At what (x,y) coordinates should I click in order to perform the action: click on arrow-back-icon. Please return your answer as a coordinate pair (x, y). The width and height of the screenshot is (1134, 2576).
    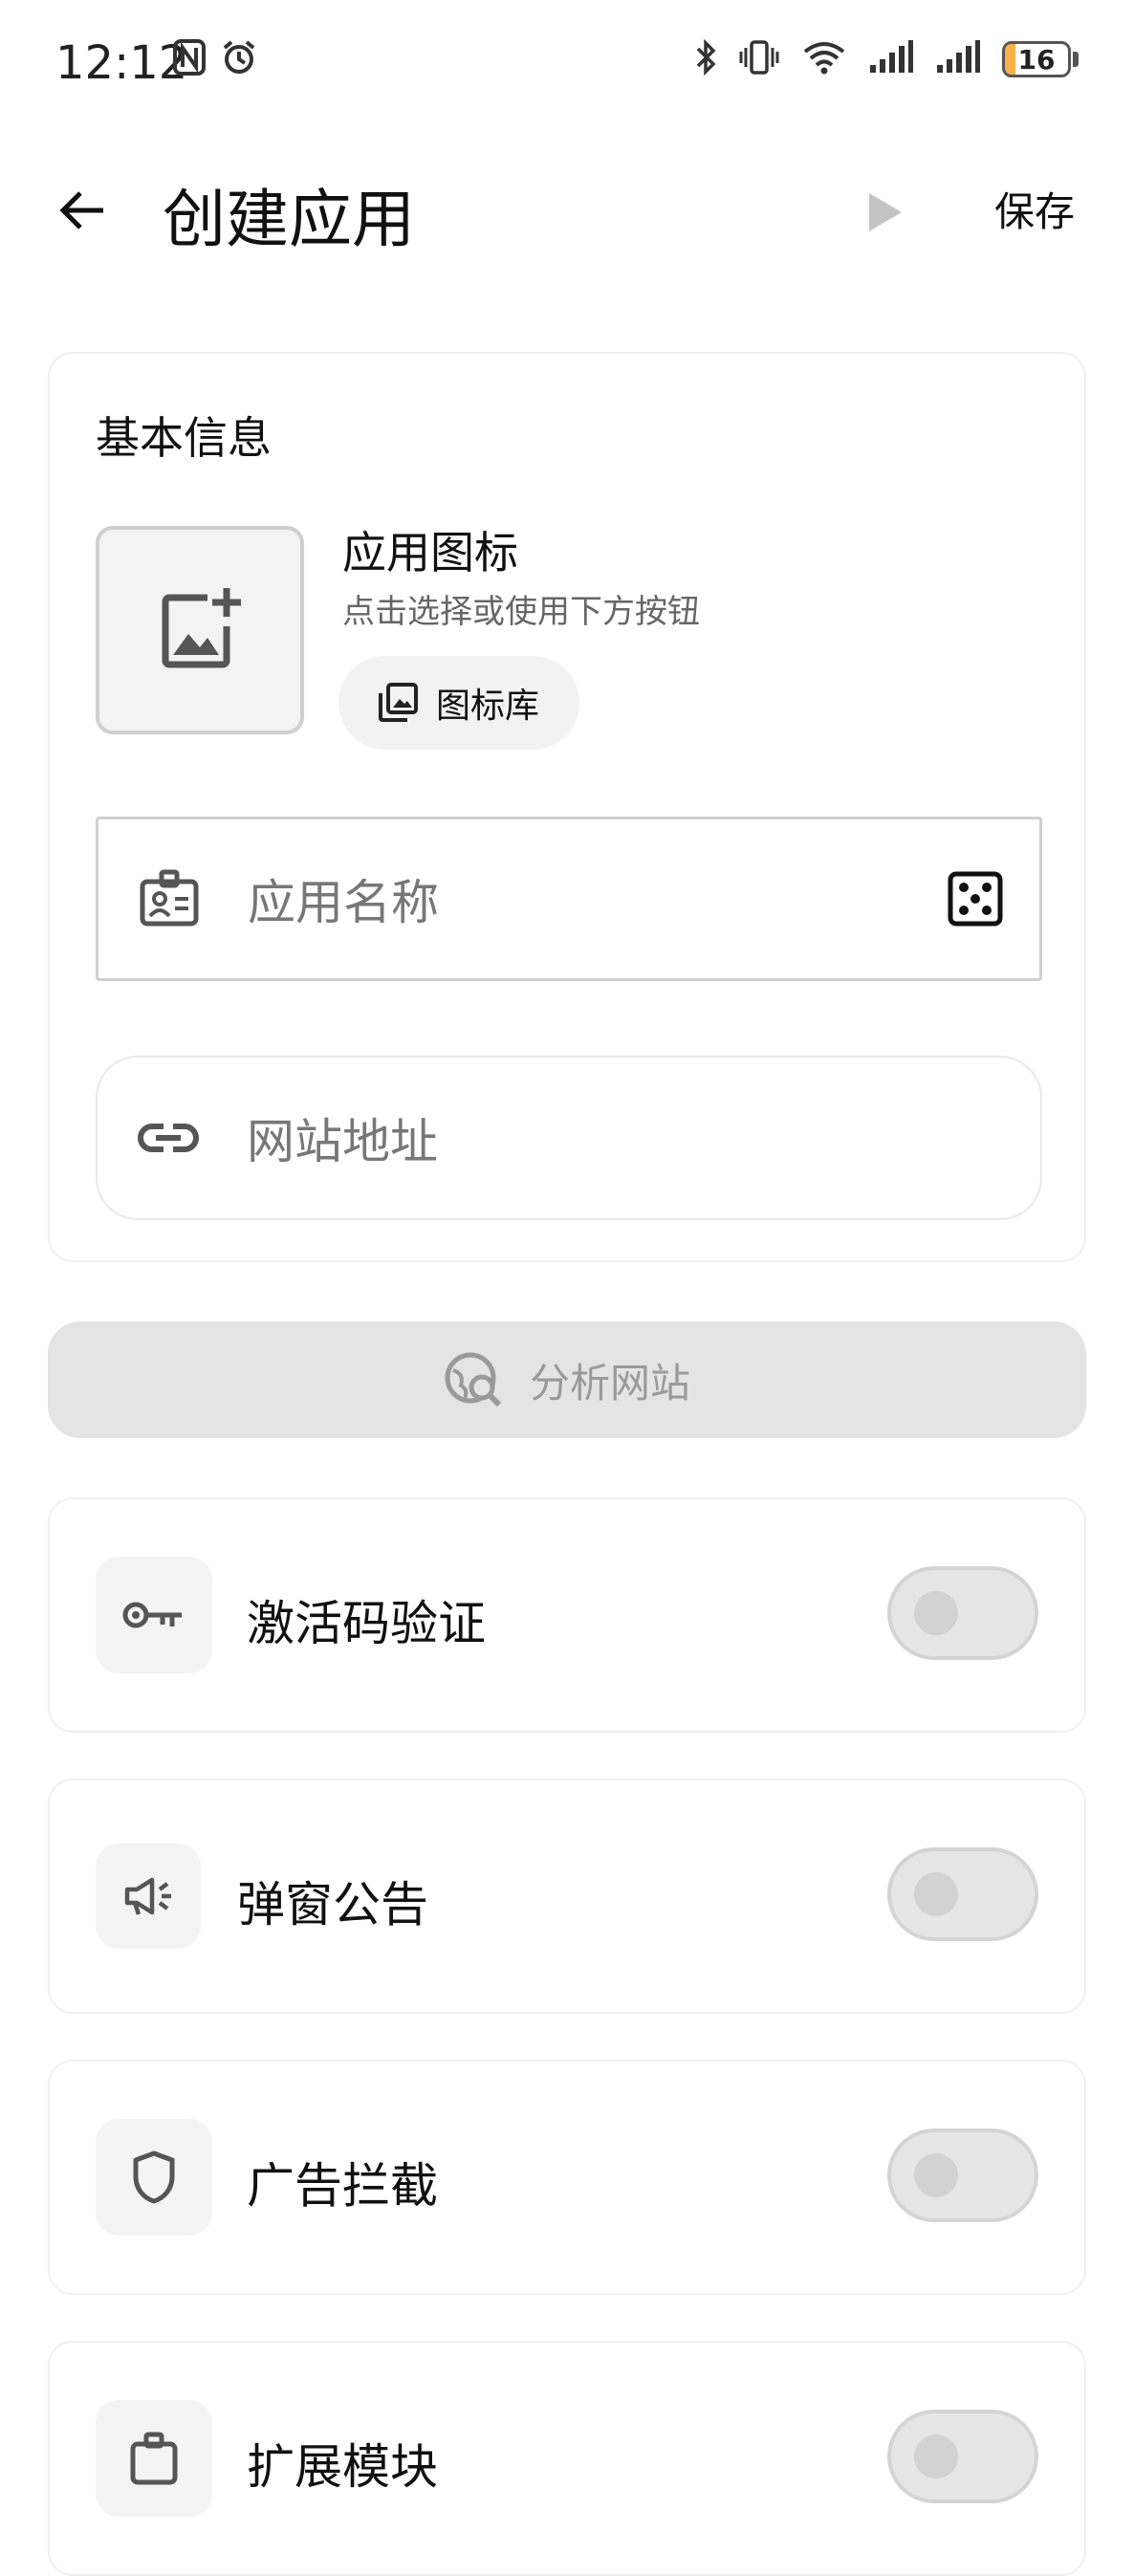
    Looking at the image, I should click on (81, 210).